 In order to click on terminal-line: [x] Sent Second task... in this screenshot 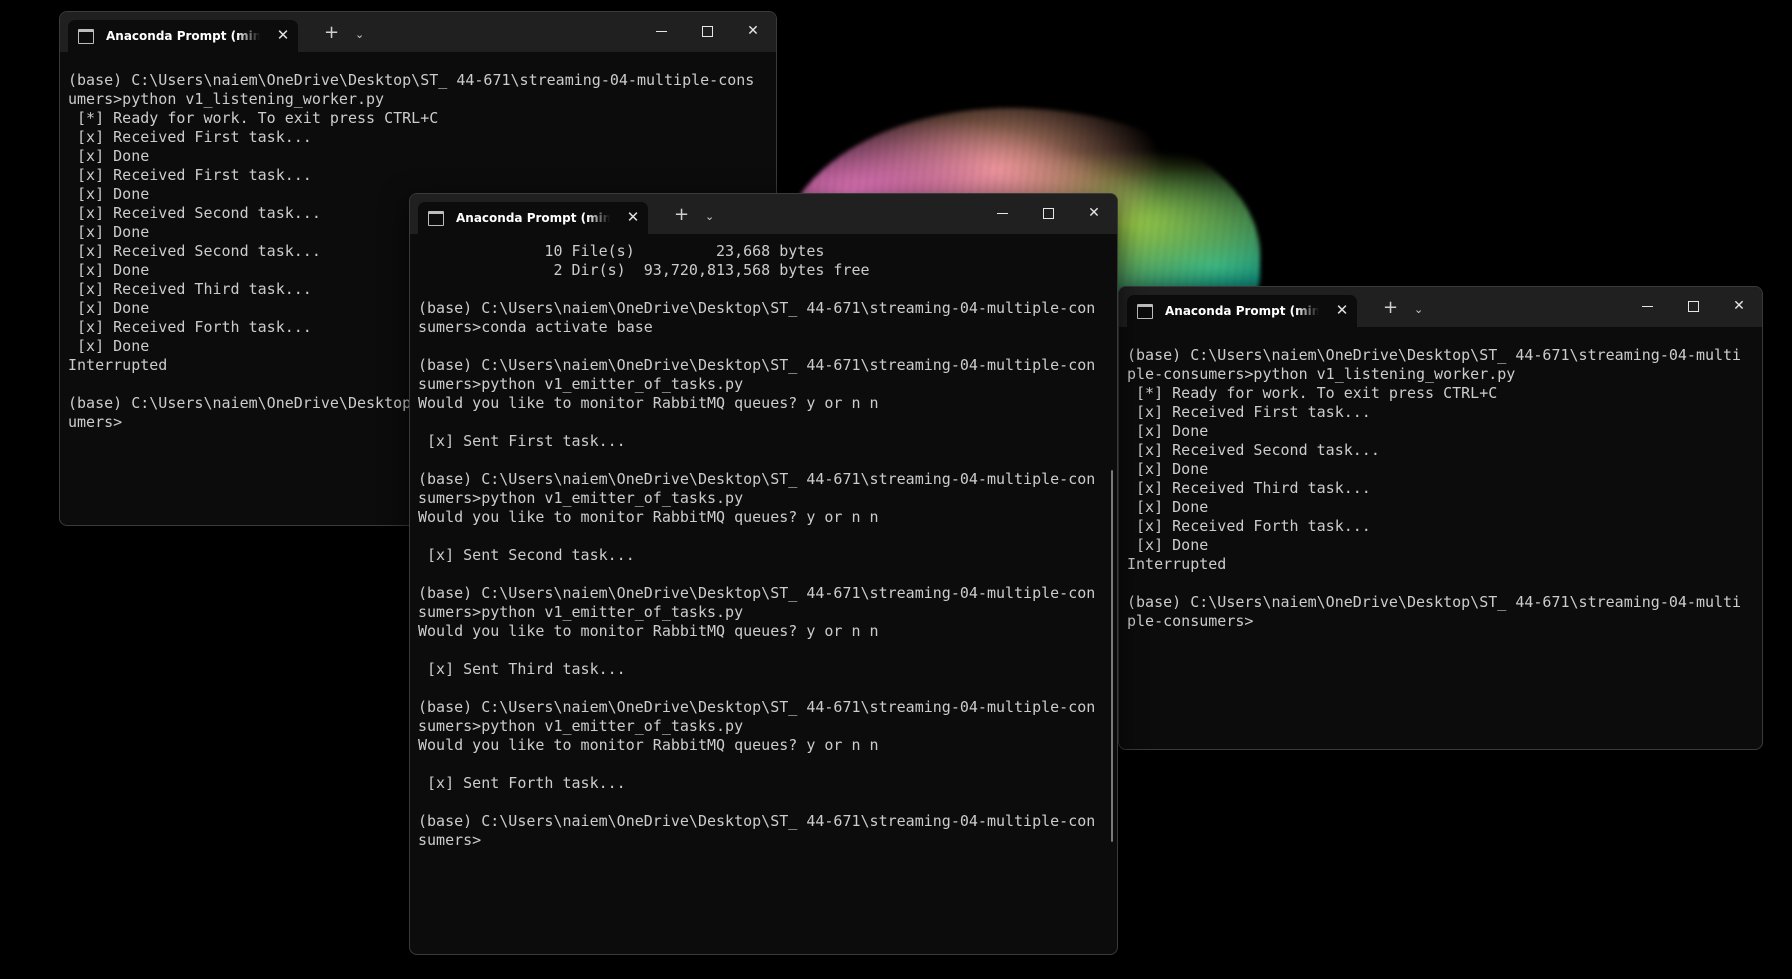, I will do `click(526, 555)`.